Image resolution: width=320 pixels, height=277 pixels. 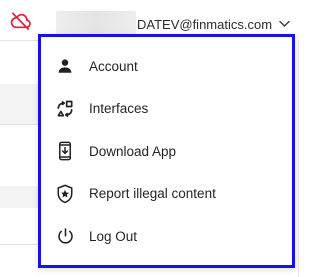 I want to click on phone-download-icon, so click(x=65, y=151).